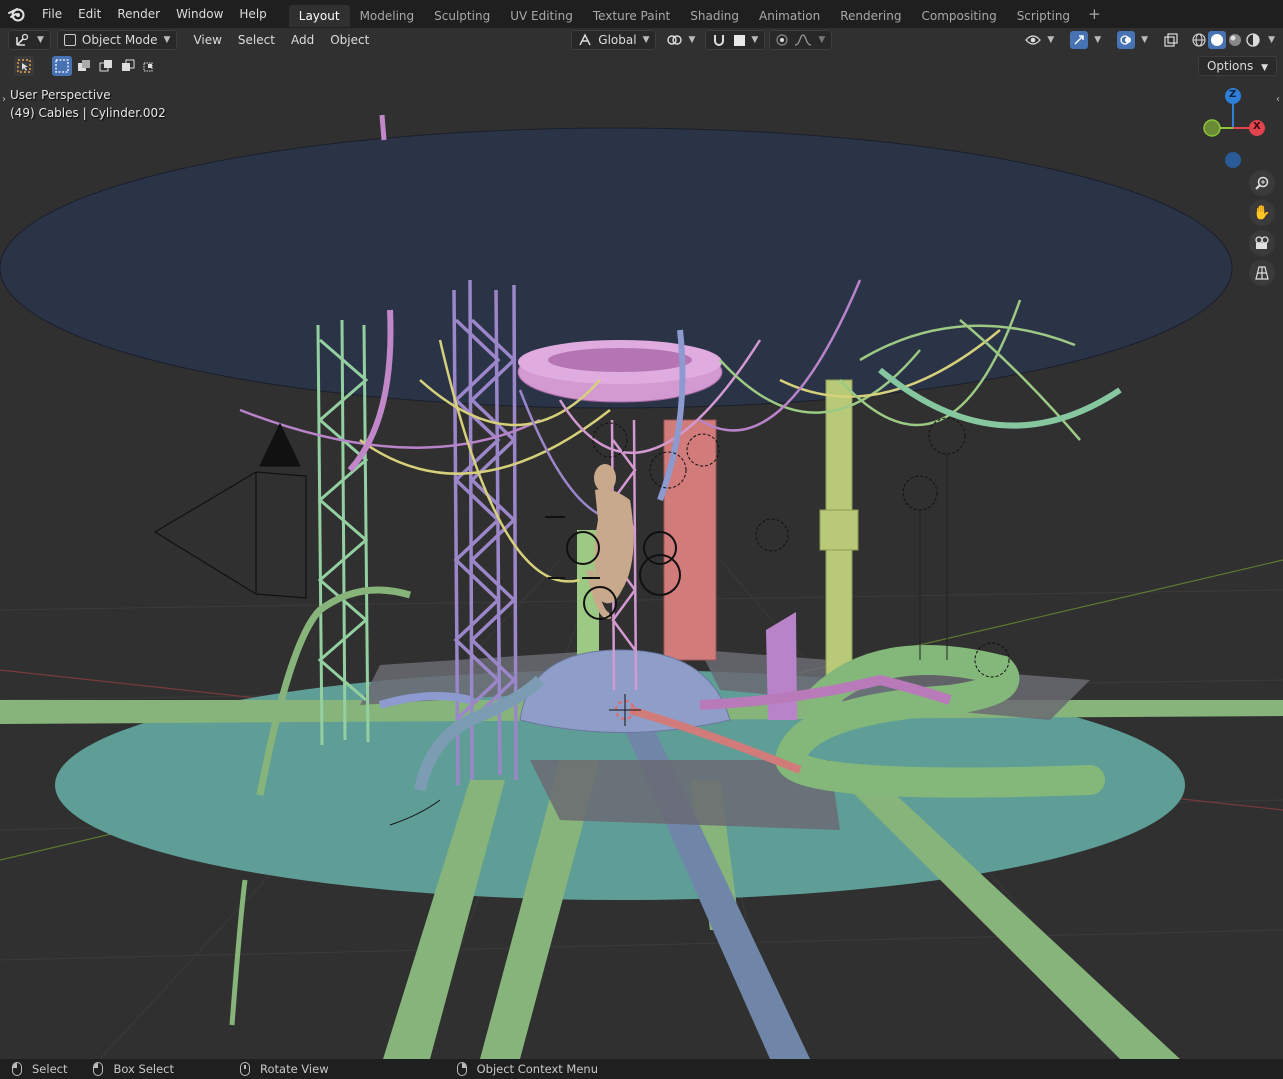 This screenshot has height=1079, width=1283. What do you see at coordinates (84, 66) in the screenshot?
I see `select-mode-extend-icon` at bounding box center [84, 66].